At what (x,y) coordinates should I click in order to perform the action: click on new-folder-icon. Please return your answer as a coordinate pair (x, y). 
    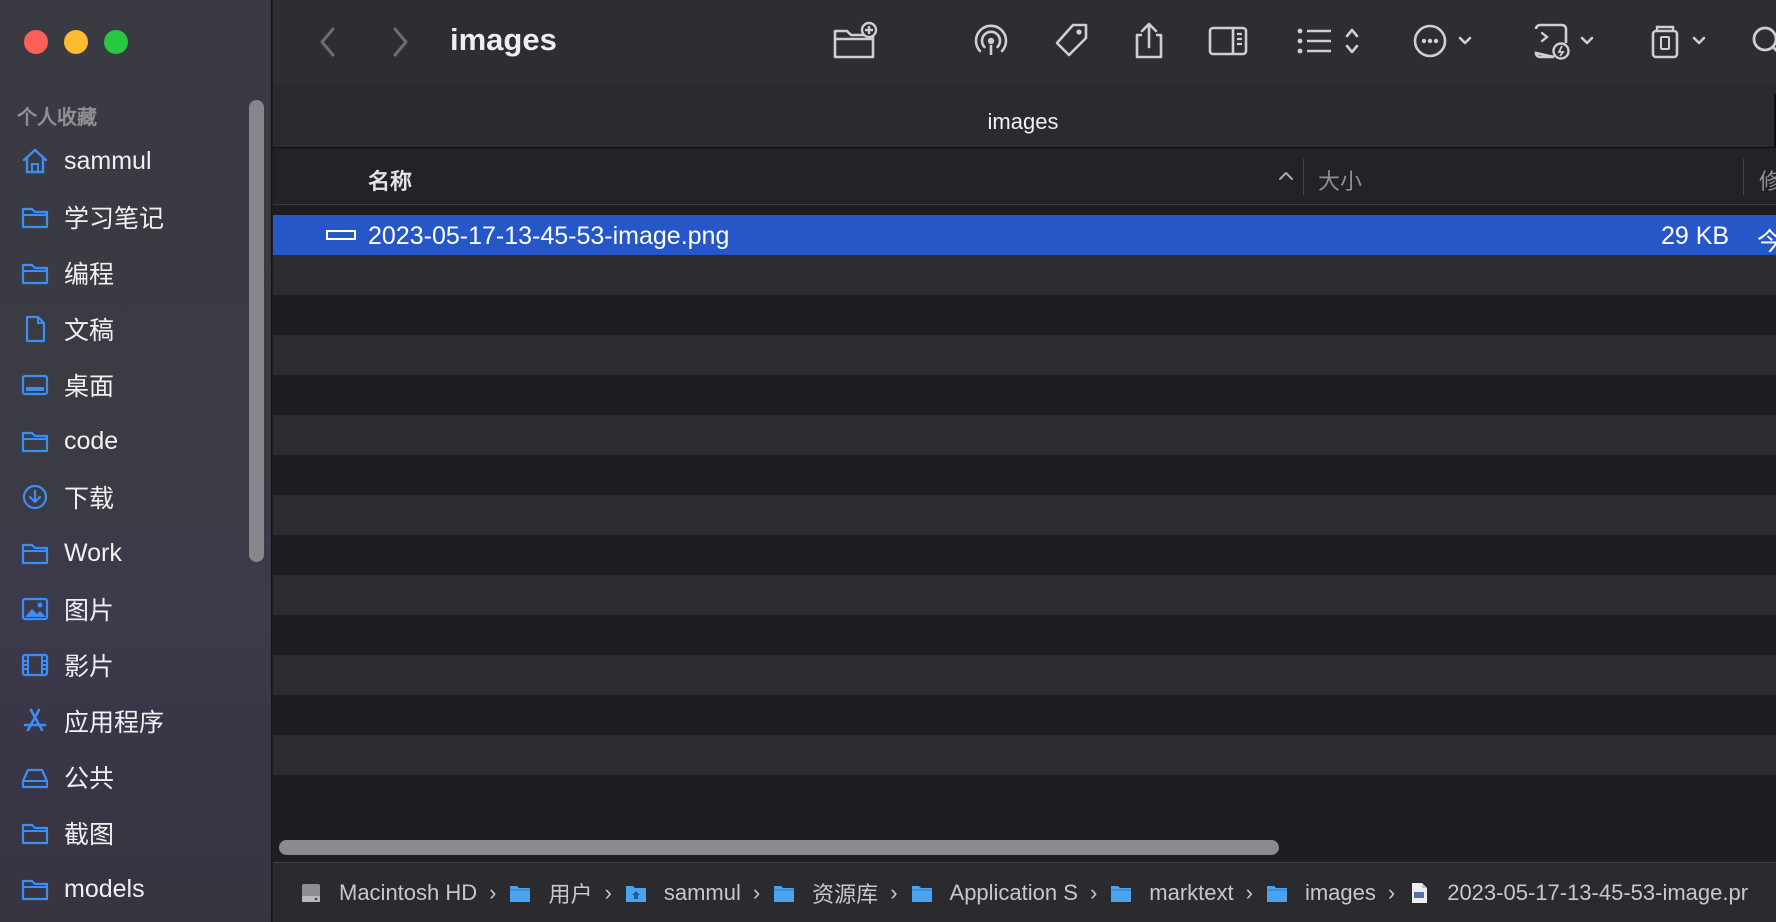
    Looking at the image, I should click on (855, 40).